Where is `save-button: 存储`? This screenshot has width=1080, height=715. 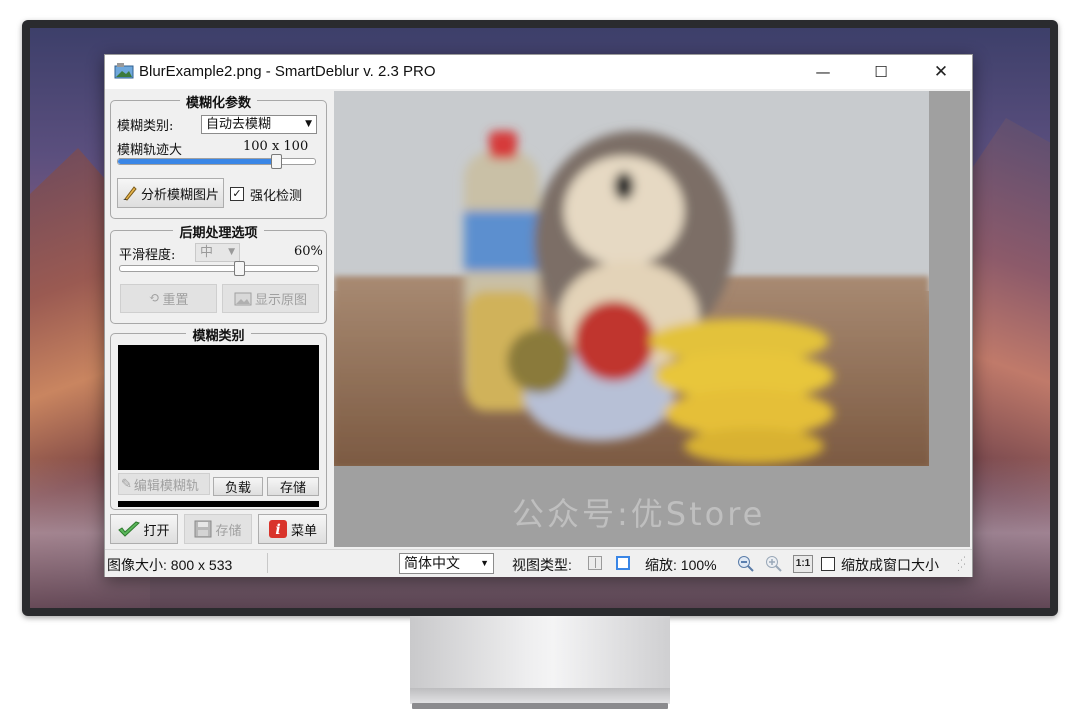
save-button: 存储 is located at coordinates (218, 529).